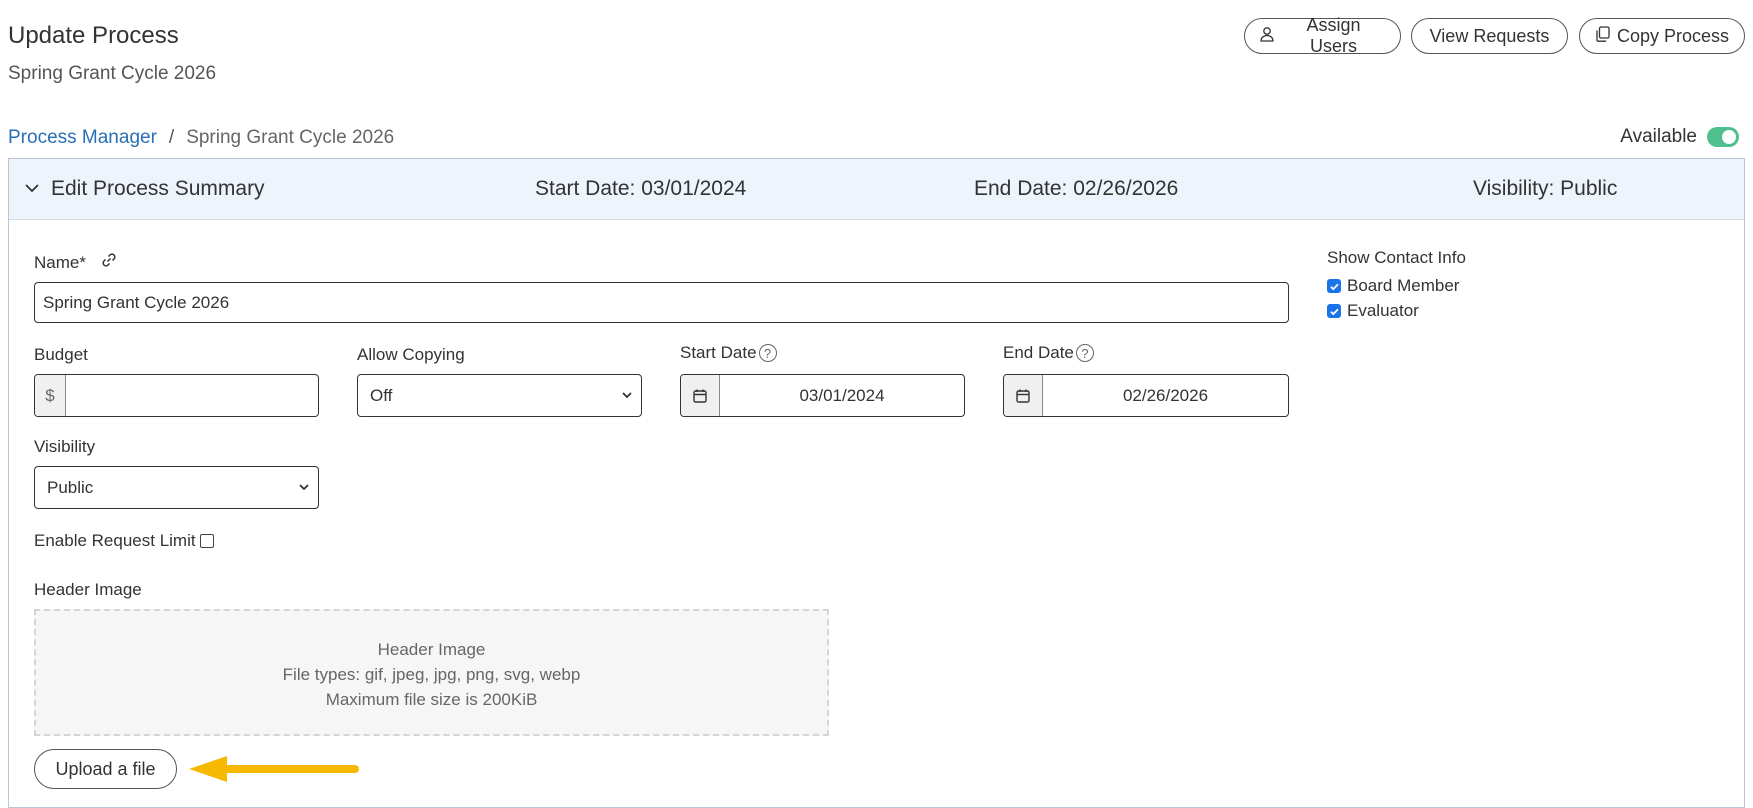  I want to click on page-subtitle: Spring Grant Cycle 2026, so click(112, 73).